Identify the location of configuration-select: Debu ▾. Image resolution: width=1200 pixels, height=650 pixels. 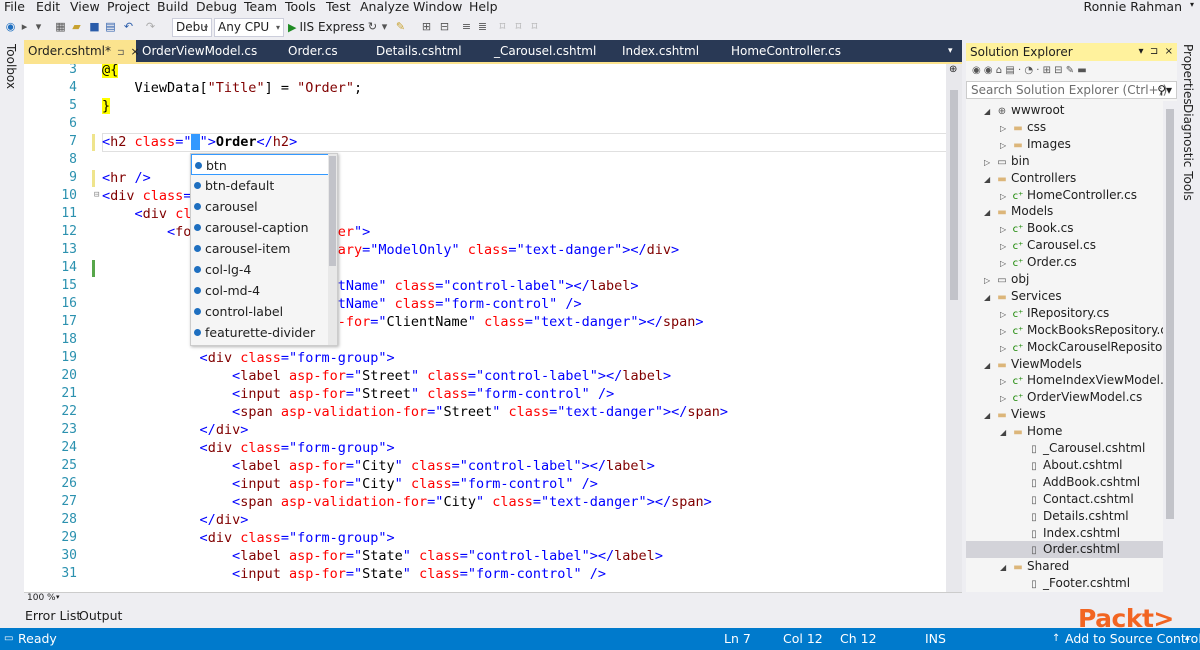
(192, 27).